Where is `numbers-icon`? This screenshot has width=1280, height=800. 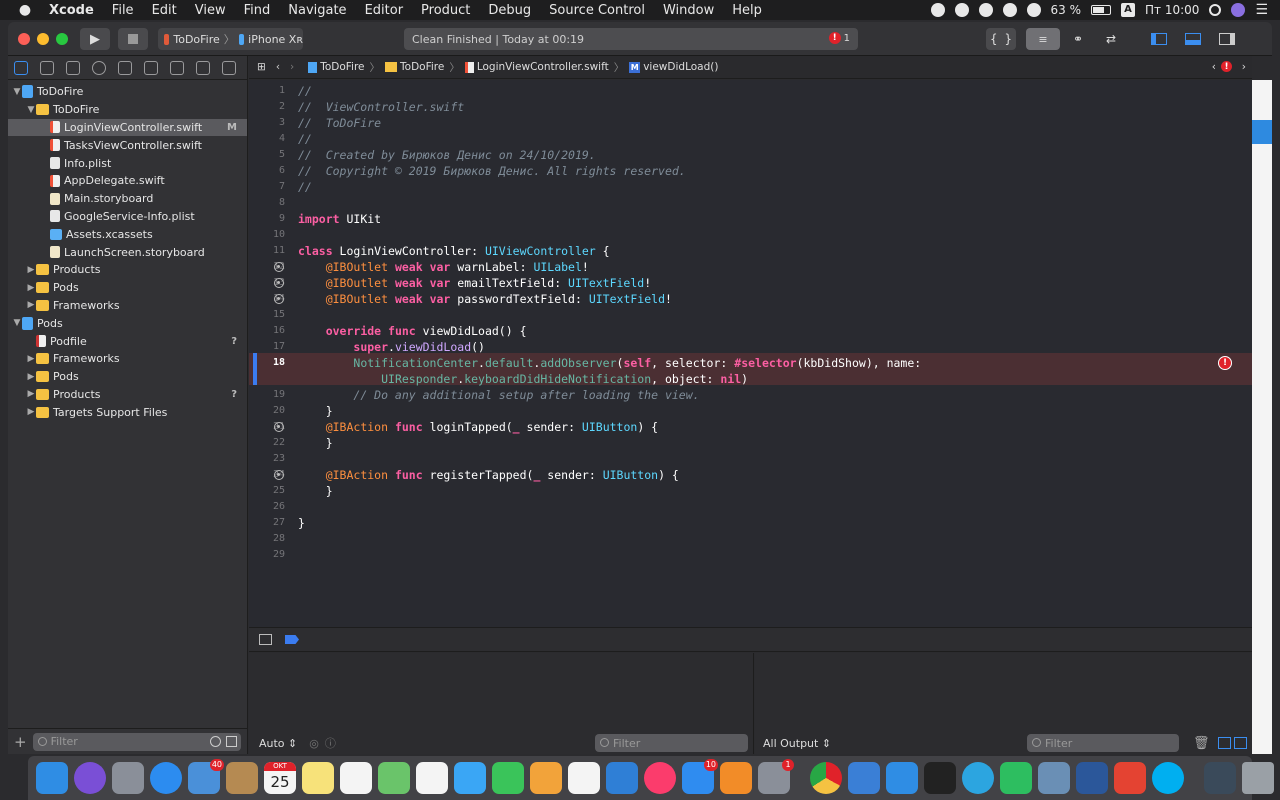
numbers-icon is located at coordinates (584, 778).